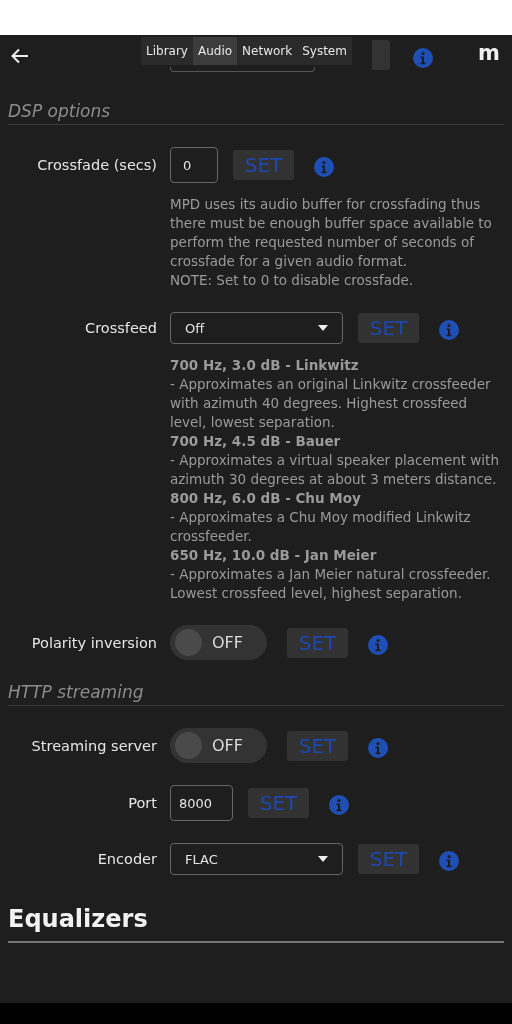  What do you see at coordinates (96, 165) in the screenshot?
I see `setting-label: Crossfade (secs)` at bounding box center [96, 165].